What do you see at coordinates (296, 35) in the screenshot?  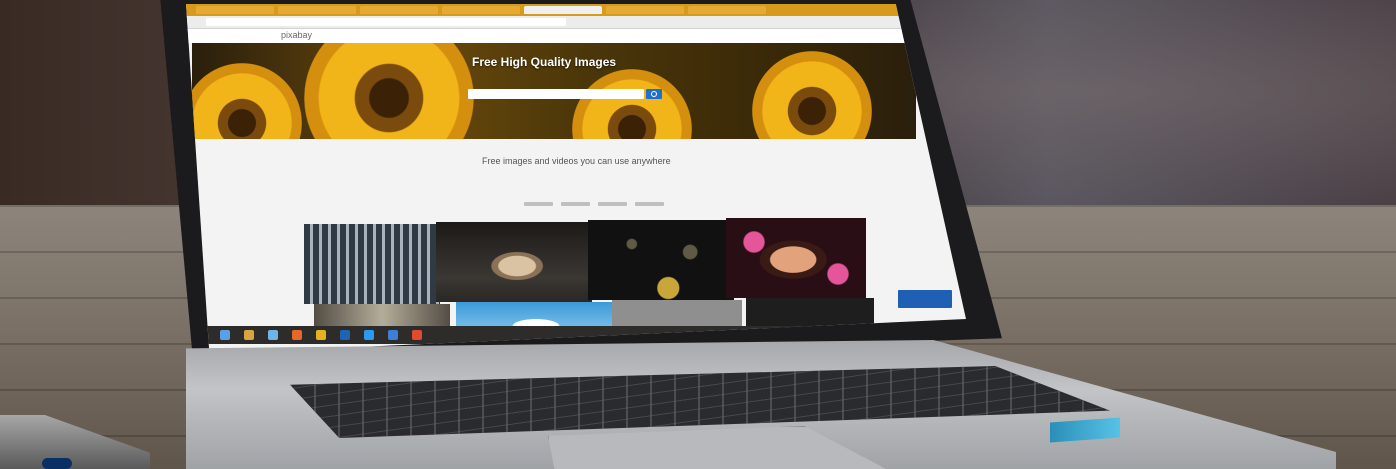 I see `site-logo: pixabay` at bounding box center [296, 35].